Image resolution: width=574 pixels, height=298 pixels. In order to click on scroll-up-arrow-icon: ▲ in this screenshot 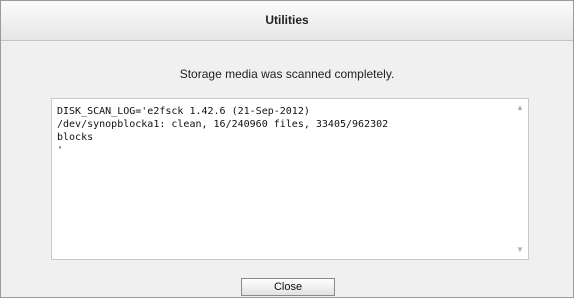, I will do `click(520, 108)`.